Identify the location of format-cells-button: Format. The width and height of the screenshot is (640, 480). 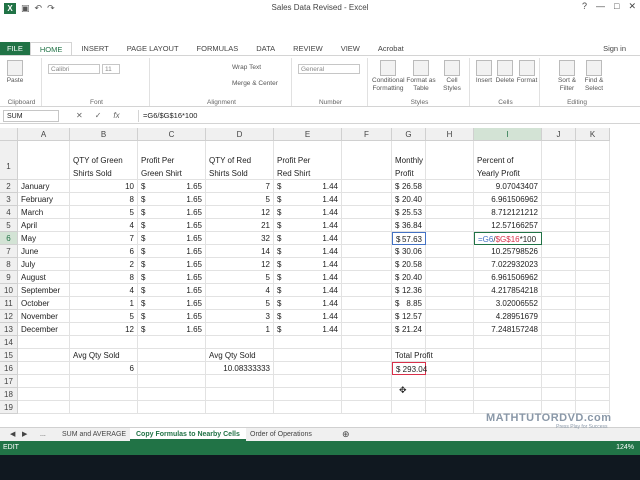
(527, 72).